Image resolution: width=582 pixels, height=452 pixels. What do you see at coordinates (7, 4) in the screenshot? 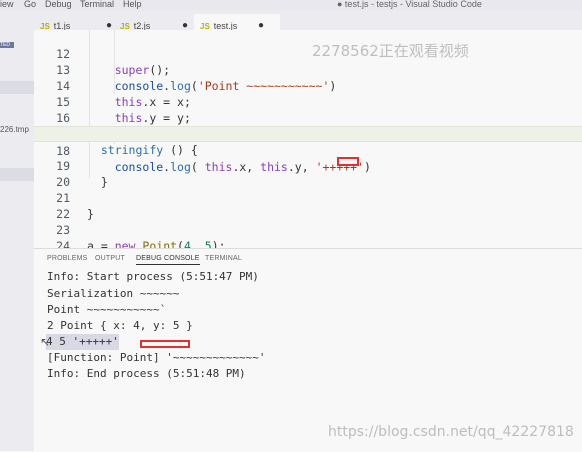
I see `menu-item-view: iew` at bounding box center [7, 4].